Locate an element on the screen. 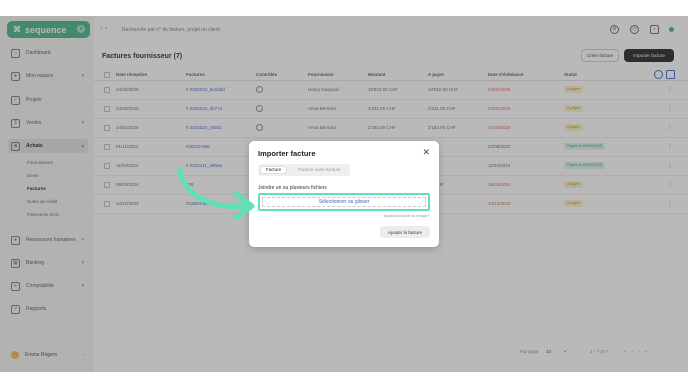 This screenshot has width=688, height=387. tab-facture: Facture is located at coordinates (273, 170).